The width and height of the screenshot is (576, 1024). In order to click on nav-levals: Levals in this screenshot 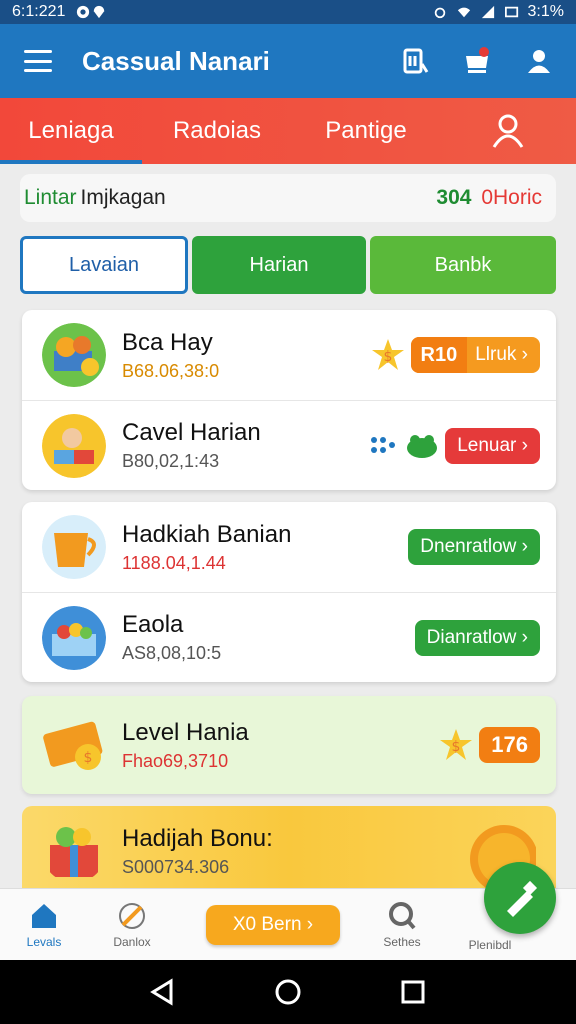, I will do `click(44, 925)`.